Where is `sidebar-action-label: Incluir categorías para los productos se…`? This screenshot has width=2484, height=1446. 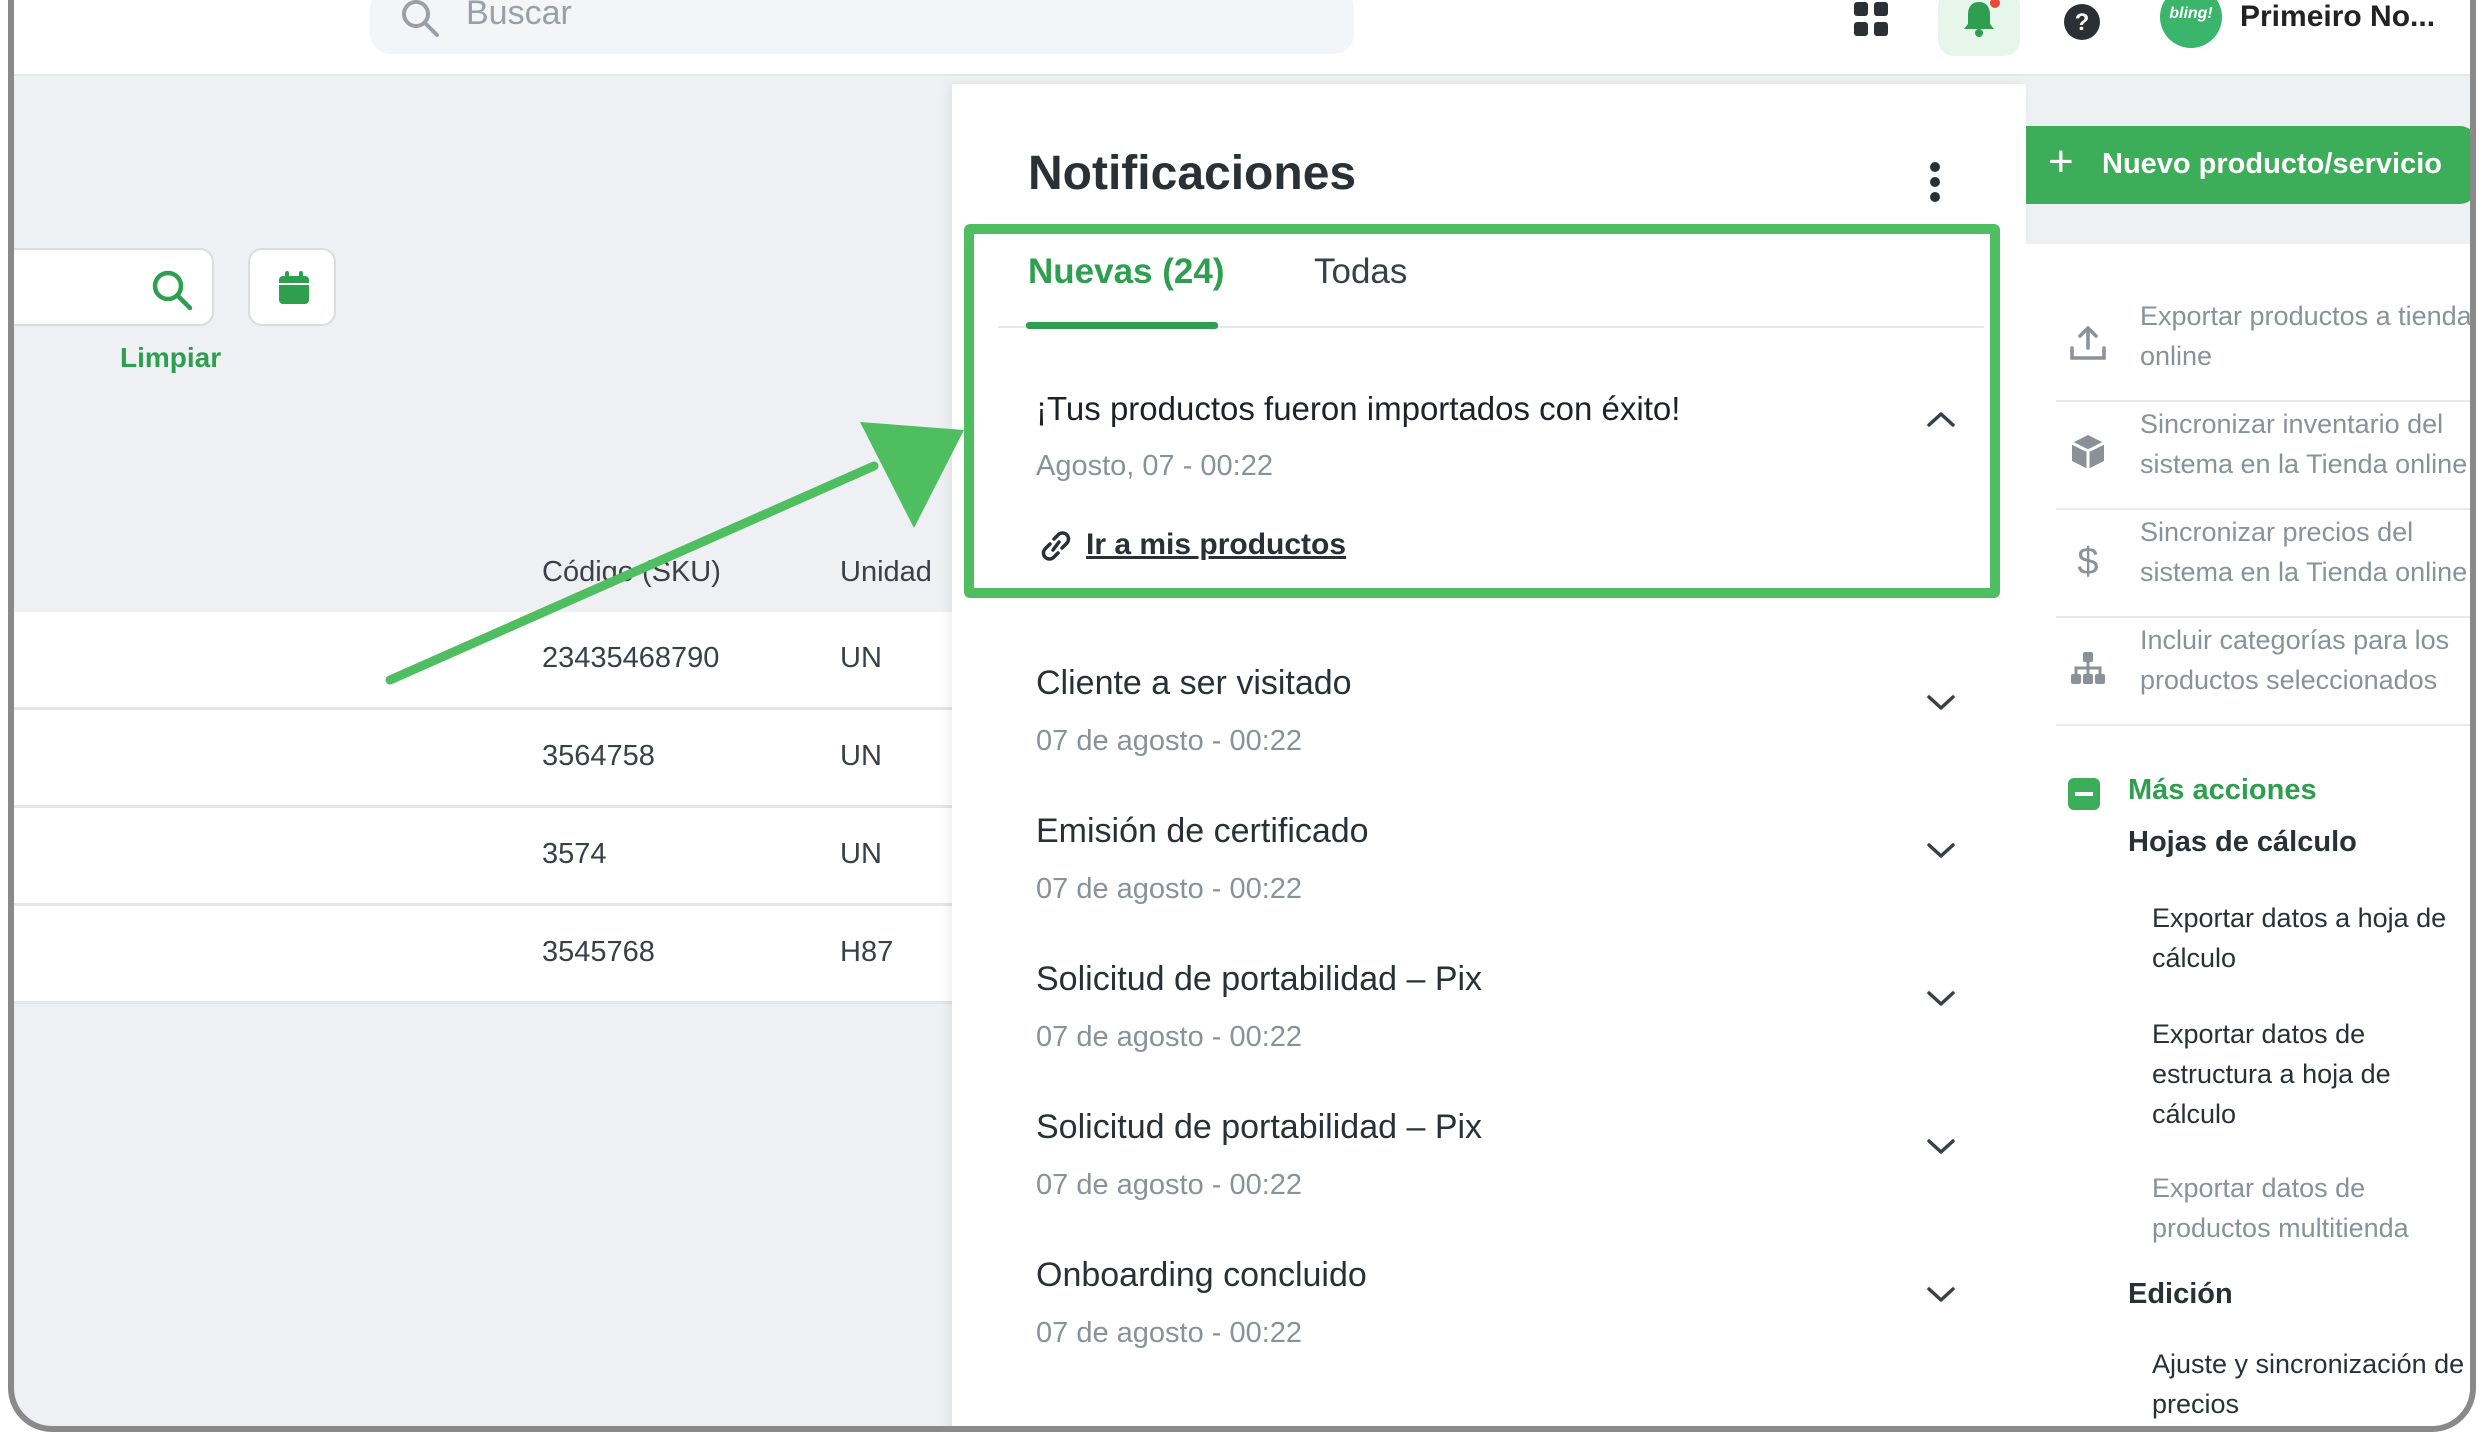
sidebar-action-label: Incluir categorías para los productos se… is located at coordinates (2295, 660).